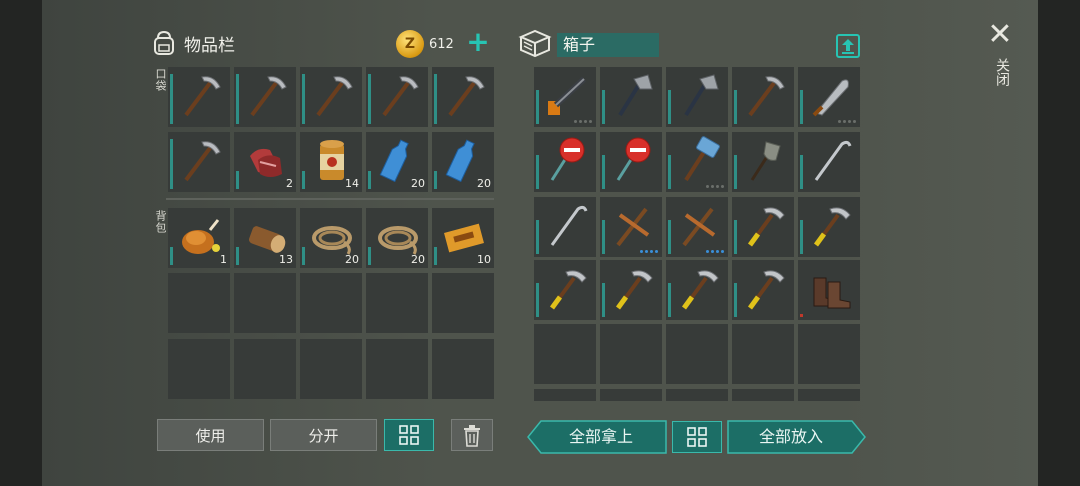 The image size is (1080, 486). I want to click on split-button: 分开, so click(323, 435).